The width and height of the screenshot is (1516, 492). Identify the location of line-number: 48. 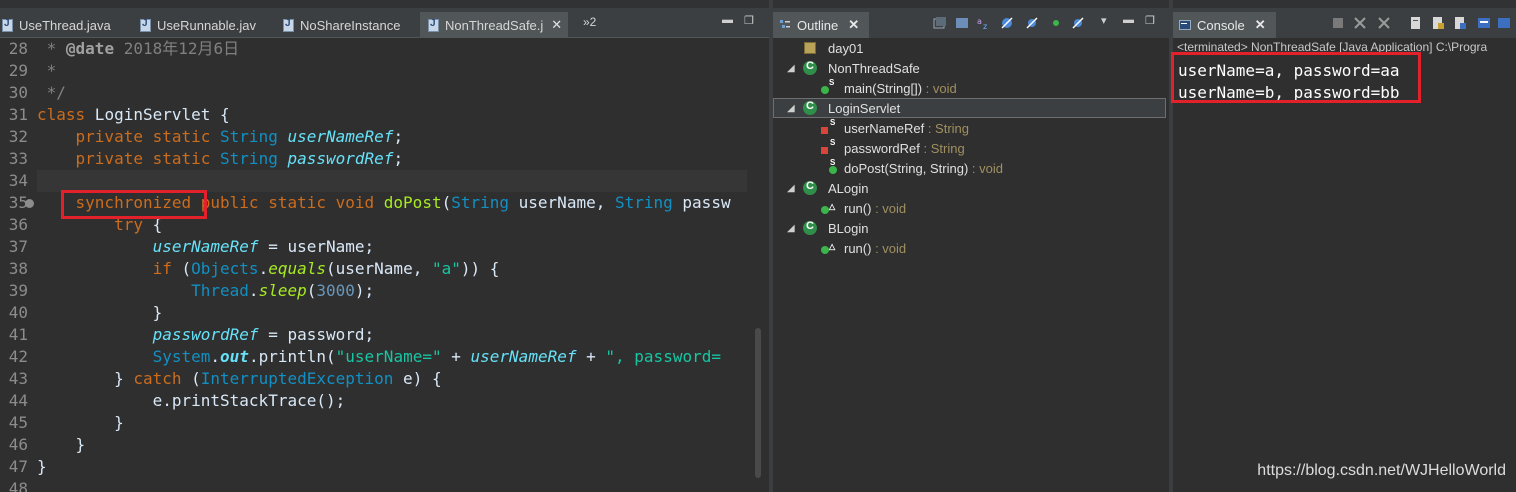
(18, 485).